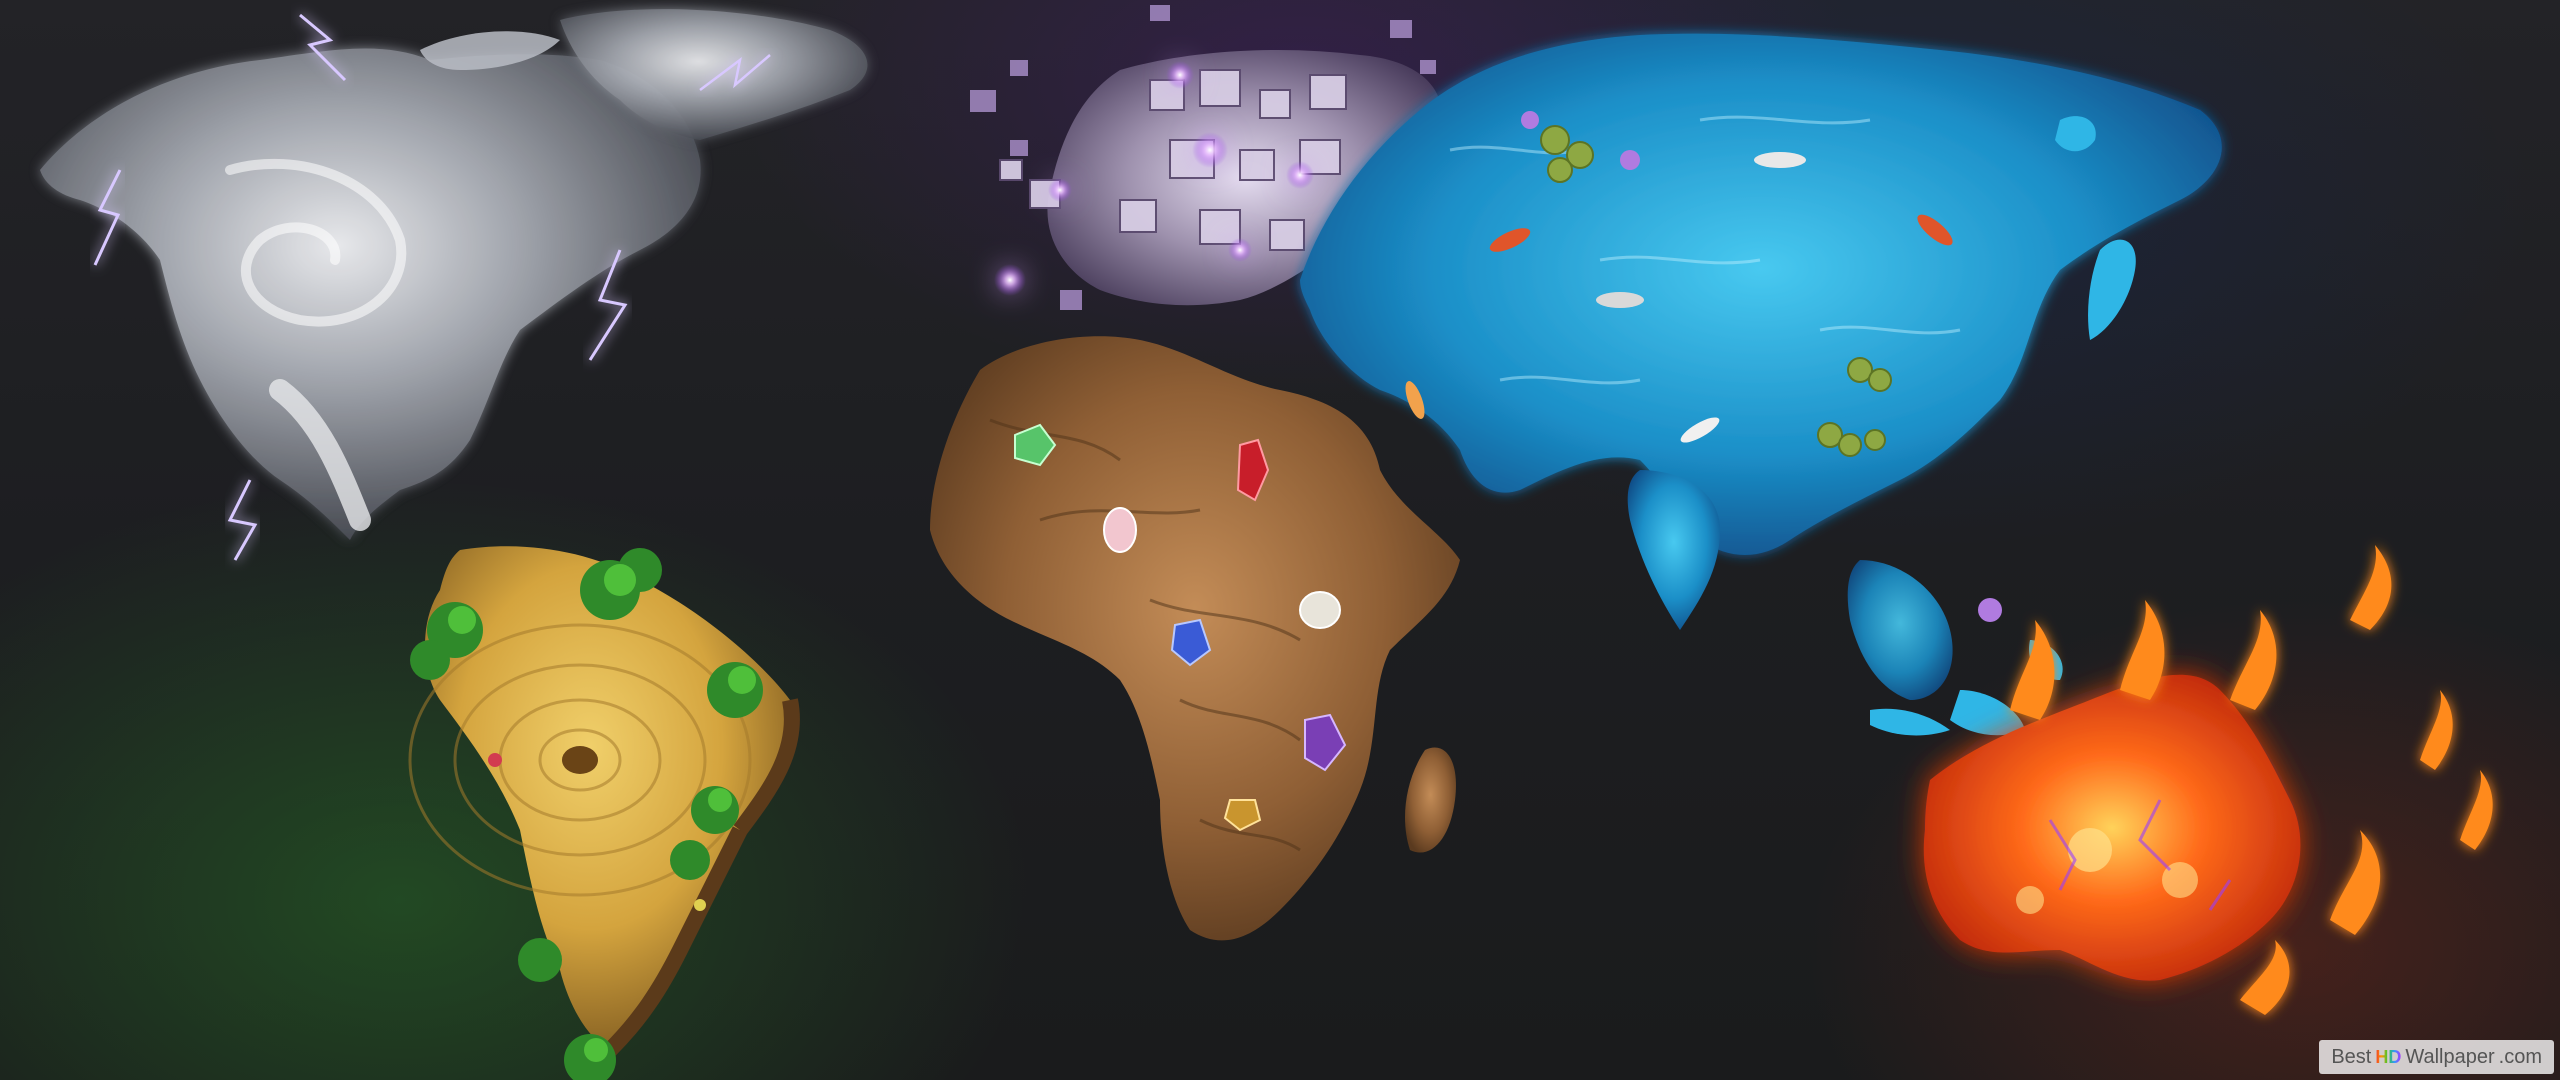 This screenshot has height=1080, width=2560. Describe the element at coordinates (1195, 638) in the screenshot. I see `africa-earth` at that location.